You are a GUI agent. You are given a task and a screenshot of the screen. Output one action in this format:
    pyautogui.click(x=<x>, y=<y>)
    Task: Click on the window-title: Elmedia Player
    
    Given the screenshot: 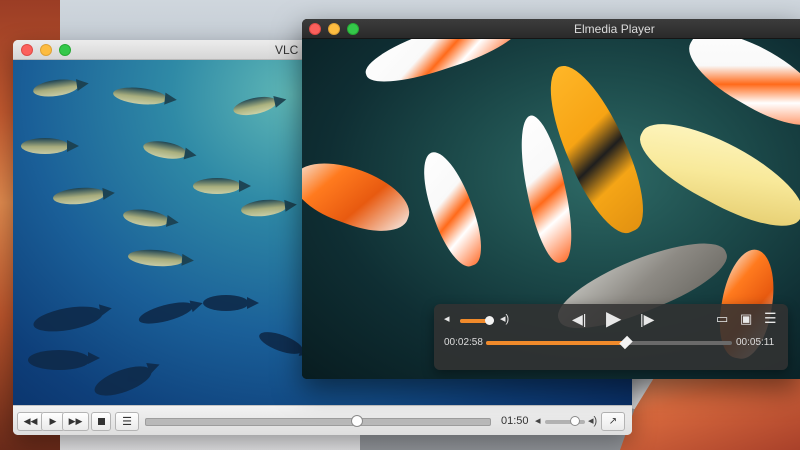 What is the action you would take?
    pyautogui.click(x=614, y=29)
    